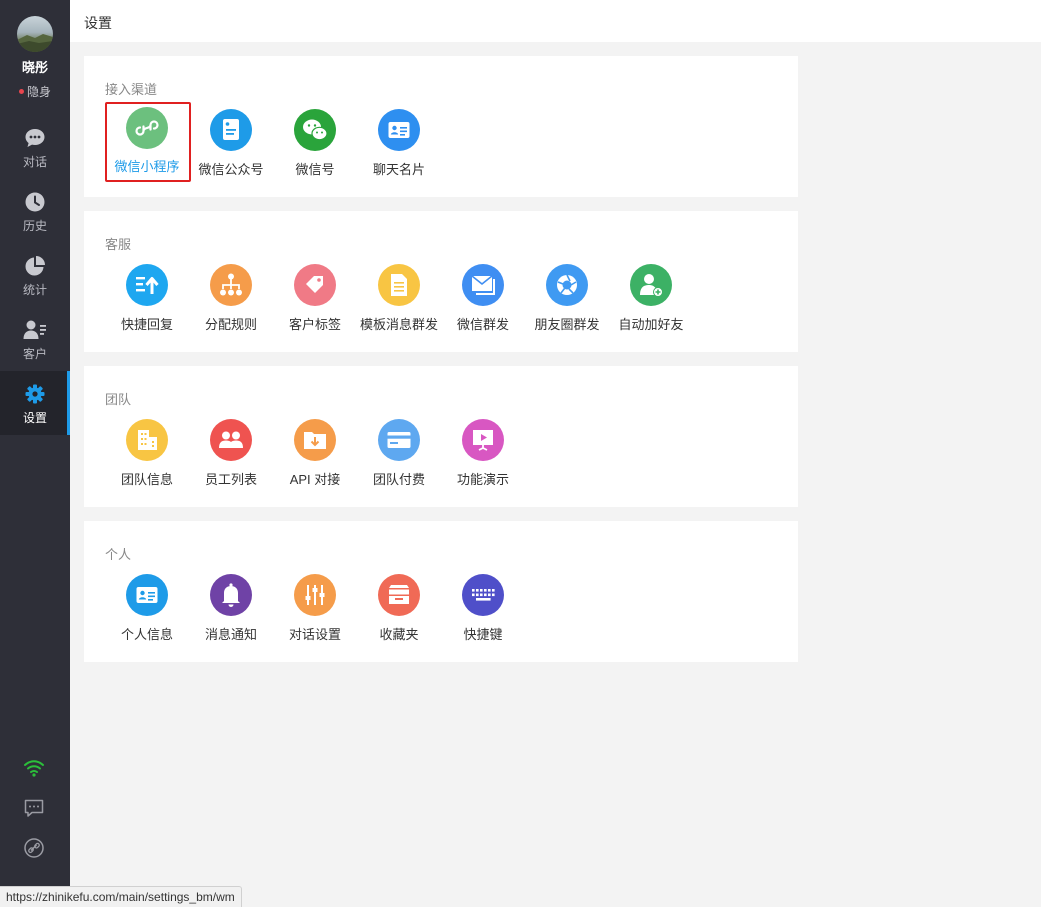  Describe the element at coordinates (651, 285) in the screenshot. I see `add-friend-icon` at that location.